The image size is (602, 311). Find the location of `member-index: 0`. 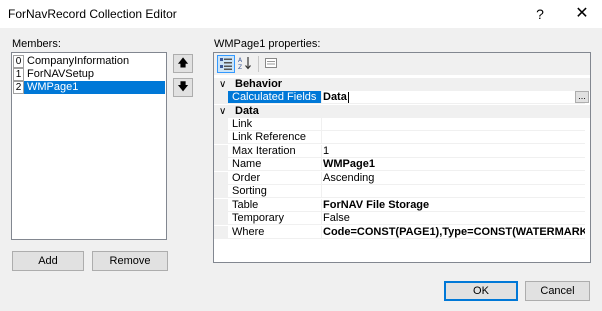

member-index: 0 is located at coordinates (18, 61).